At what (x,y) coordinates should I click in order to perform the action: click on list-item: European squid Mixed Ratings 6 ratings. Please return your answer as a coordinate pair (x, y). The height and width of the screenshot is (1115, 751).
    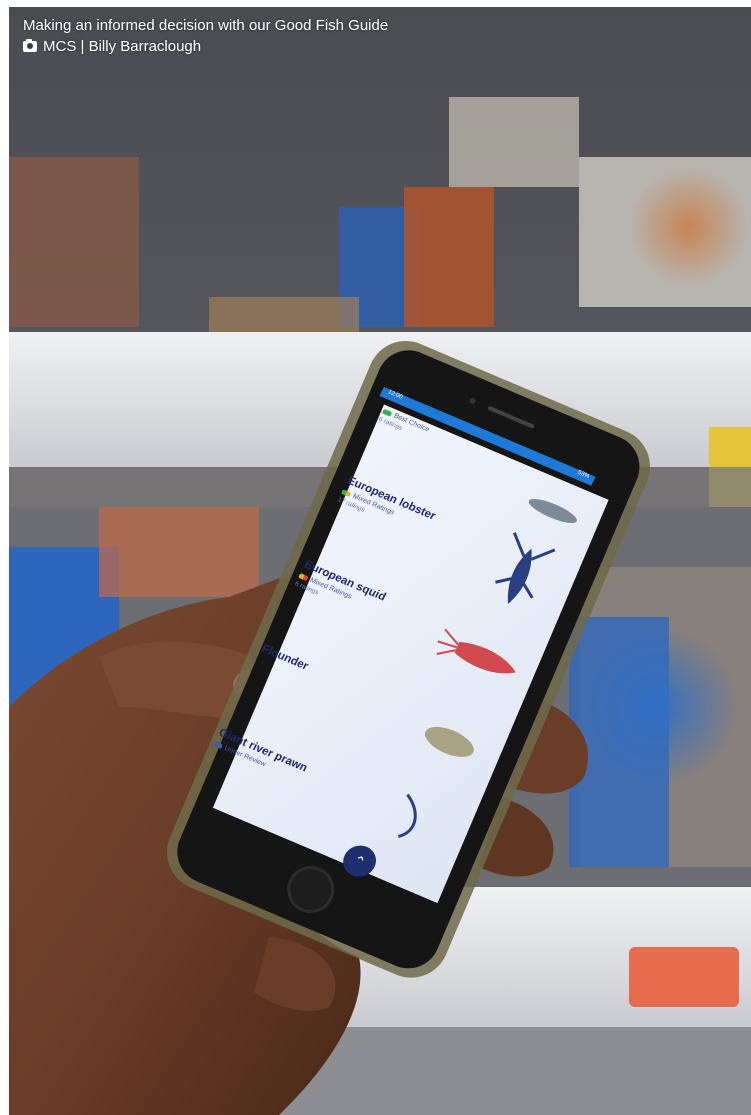
    Looking at the image, I should click on (400, 615).